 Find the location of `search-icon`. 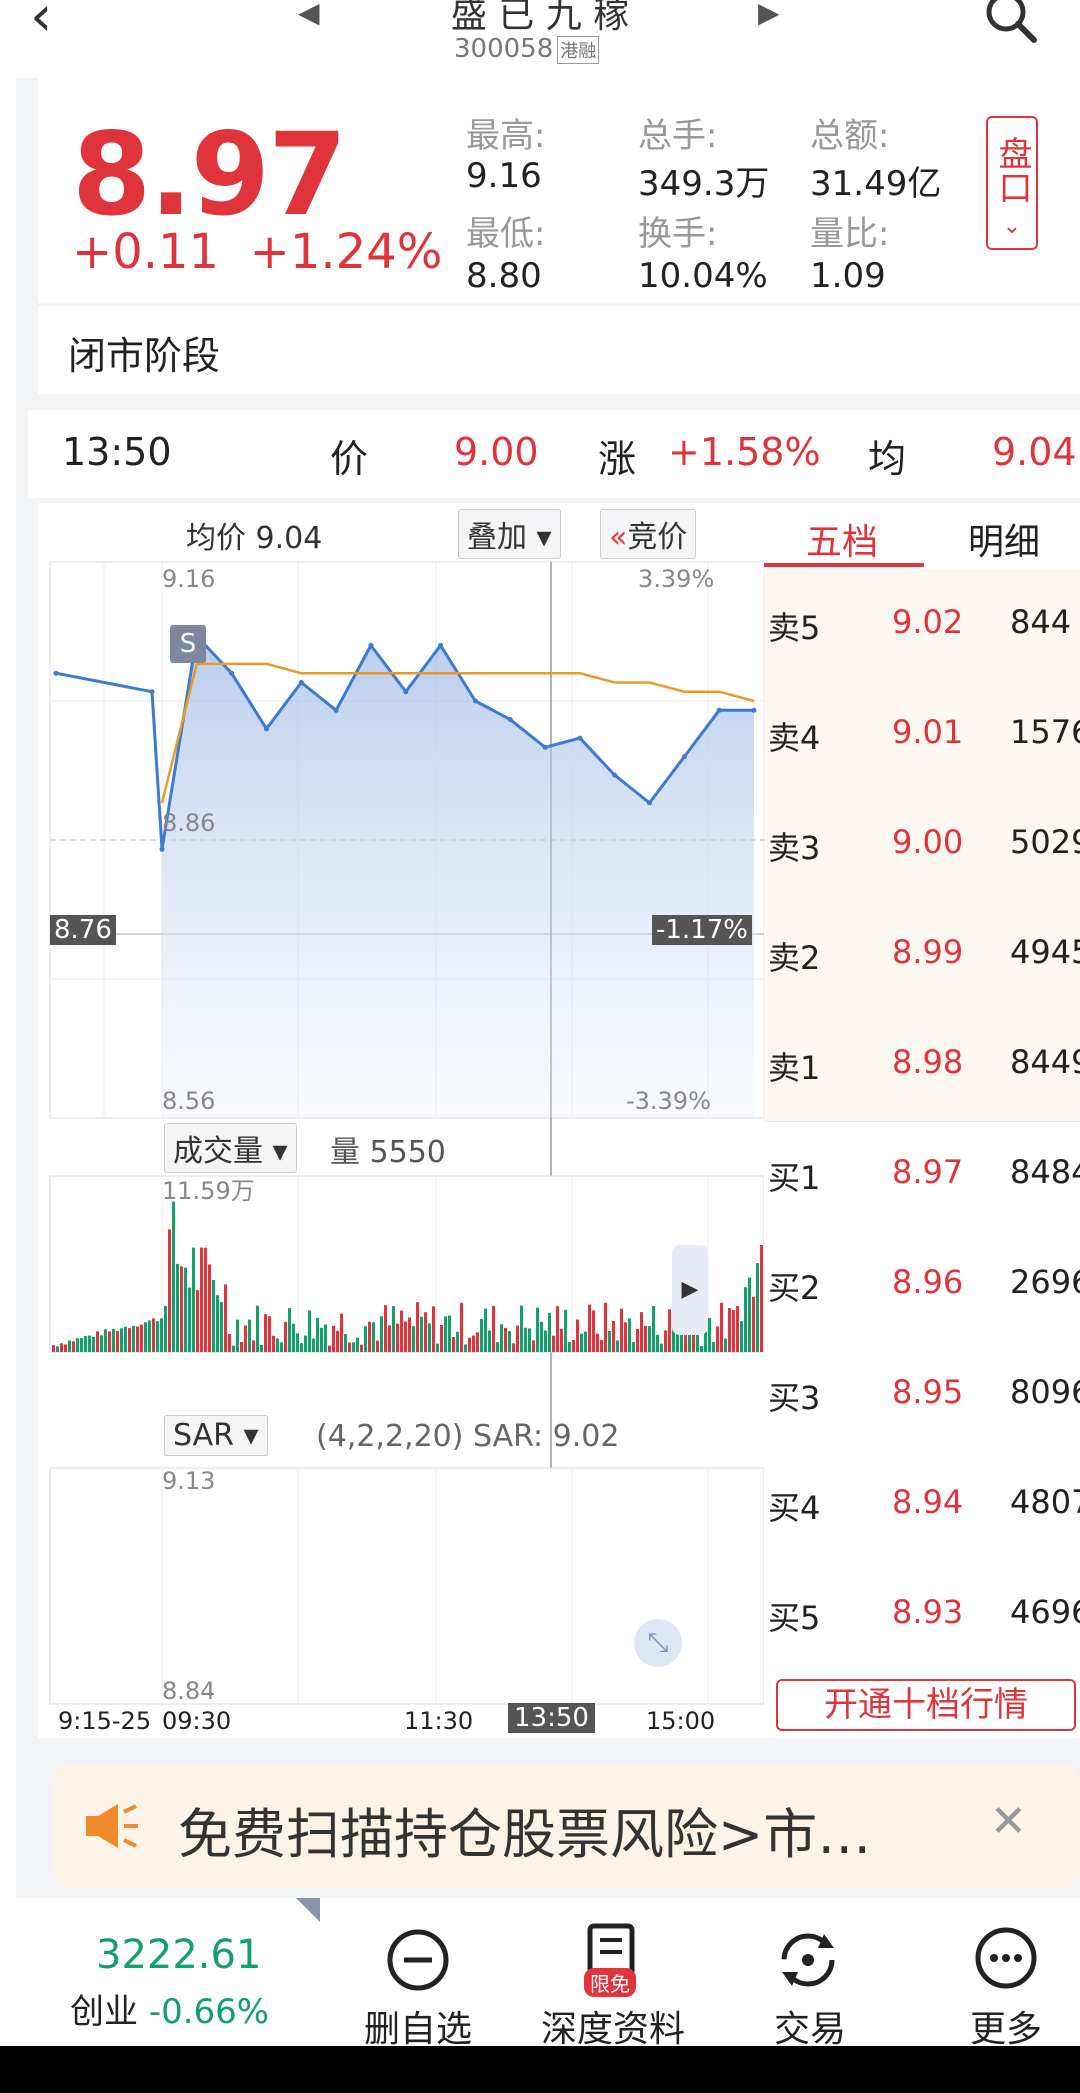

search-icon is located at coordinates (1010, 23).